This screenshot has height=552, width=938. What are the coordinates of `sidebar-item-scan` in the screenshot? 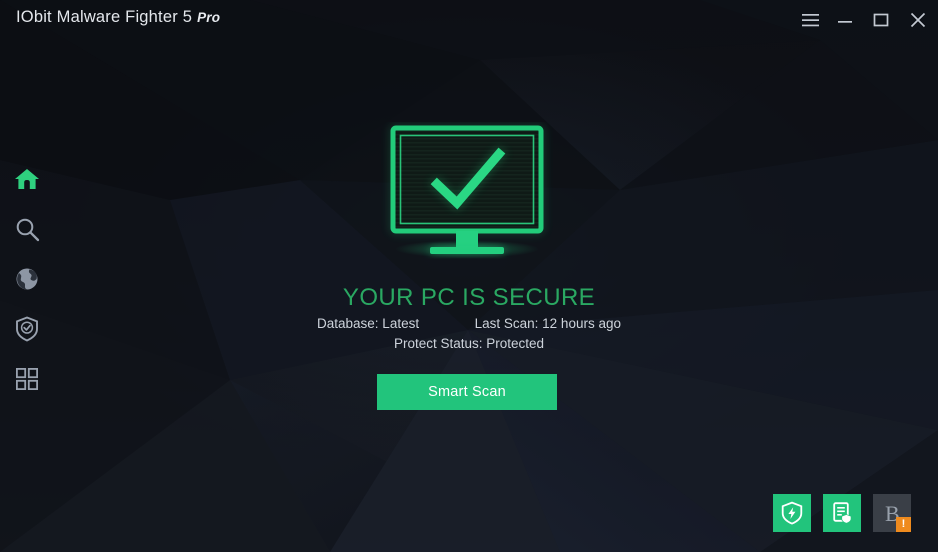 It's located at (27, 229).